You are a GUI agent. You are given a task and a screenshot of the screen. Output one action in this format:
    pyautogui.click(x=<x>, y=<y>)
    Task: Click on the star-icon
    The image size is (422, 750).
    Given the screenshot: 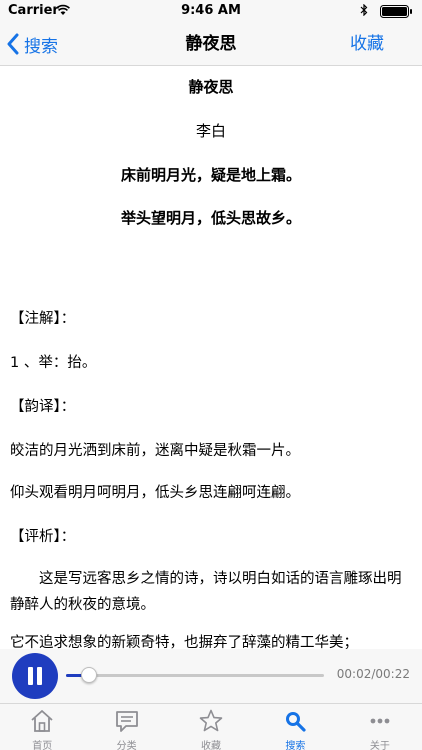 What is the action you would take?
    pyautogui.click(x=211, y=720)
    